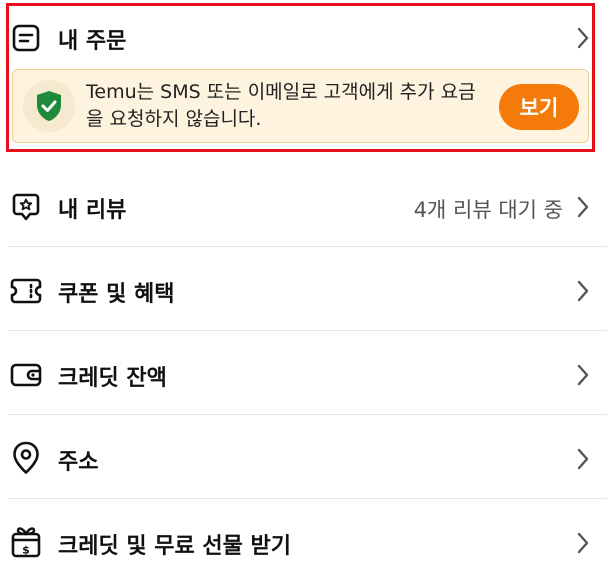 This screenshot has width=607, height=577. Describe the element at coordinates (78, 462) in the screenshot. I see `menu-item-label: 주소` at that location.